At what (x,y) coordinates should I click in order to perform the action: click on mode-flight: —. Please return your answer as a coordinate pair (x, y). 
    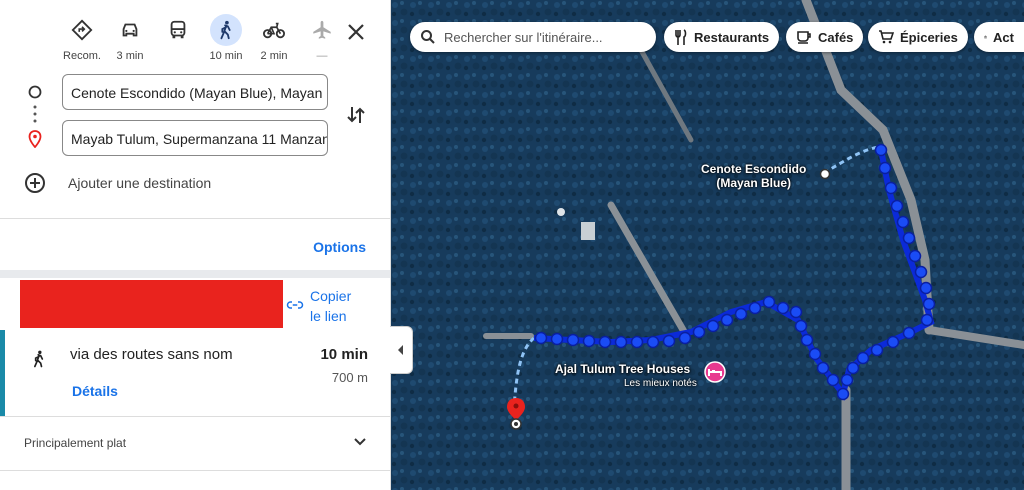
    Looking at the image, I should click on (322, 38).